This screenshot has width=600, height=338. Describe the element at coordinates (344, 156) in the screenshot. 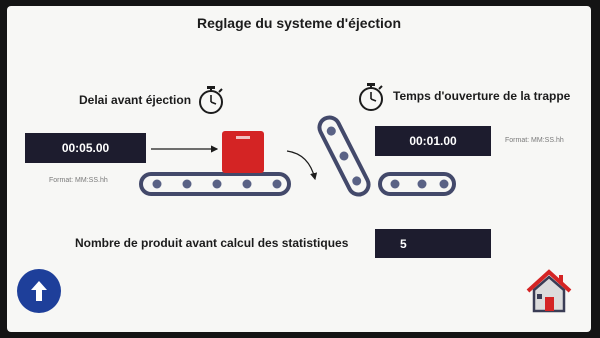

I see `ejection-conveyor` at that location.